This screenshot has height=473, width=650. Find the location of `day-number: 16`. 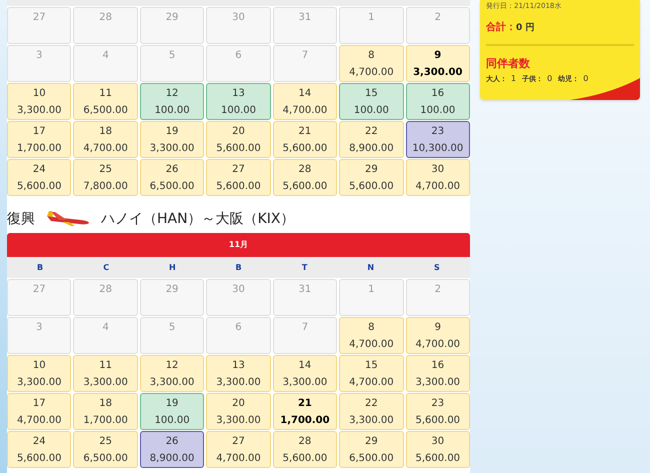

day-number: 16 is located at coordinates (437, 366).